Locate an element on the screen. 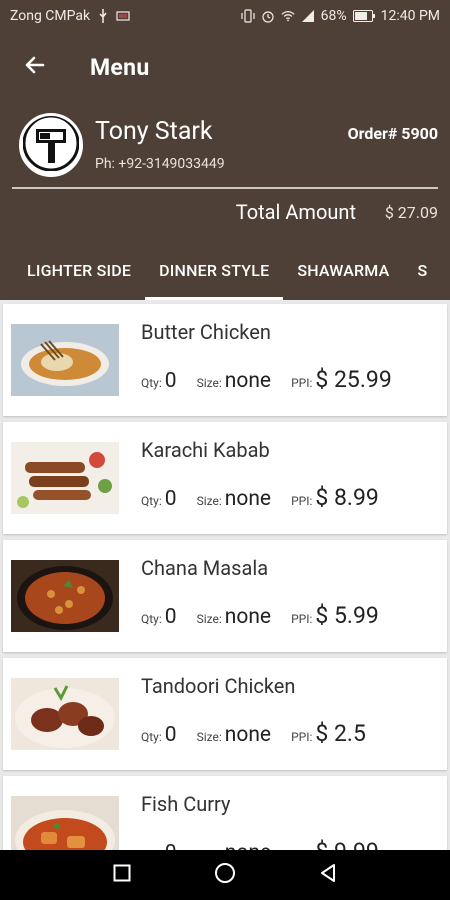 The height and width of the screenshot is (900, 450). screenshot-icon is located at coordinates (123, 16).